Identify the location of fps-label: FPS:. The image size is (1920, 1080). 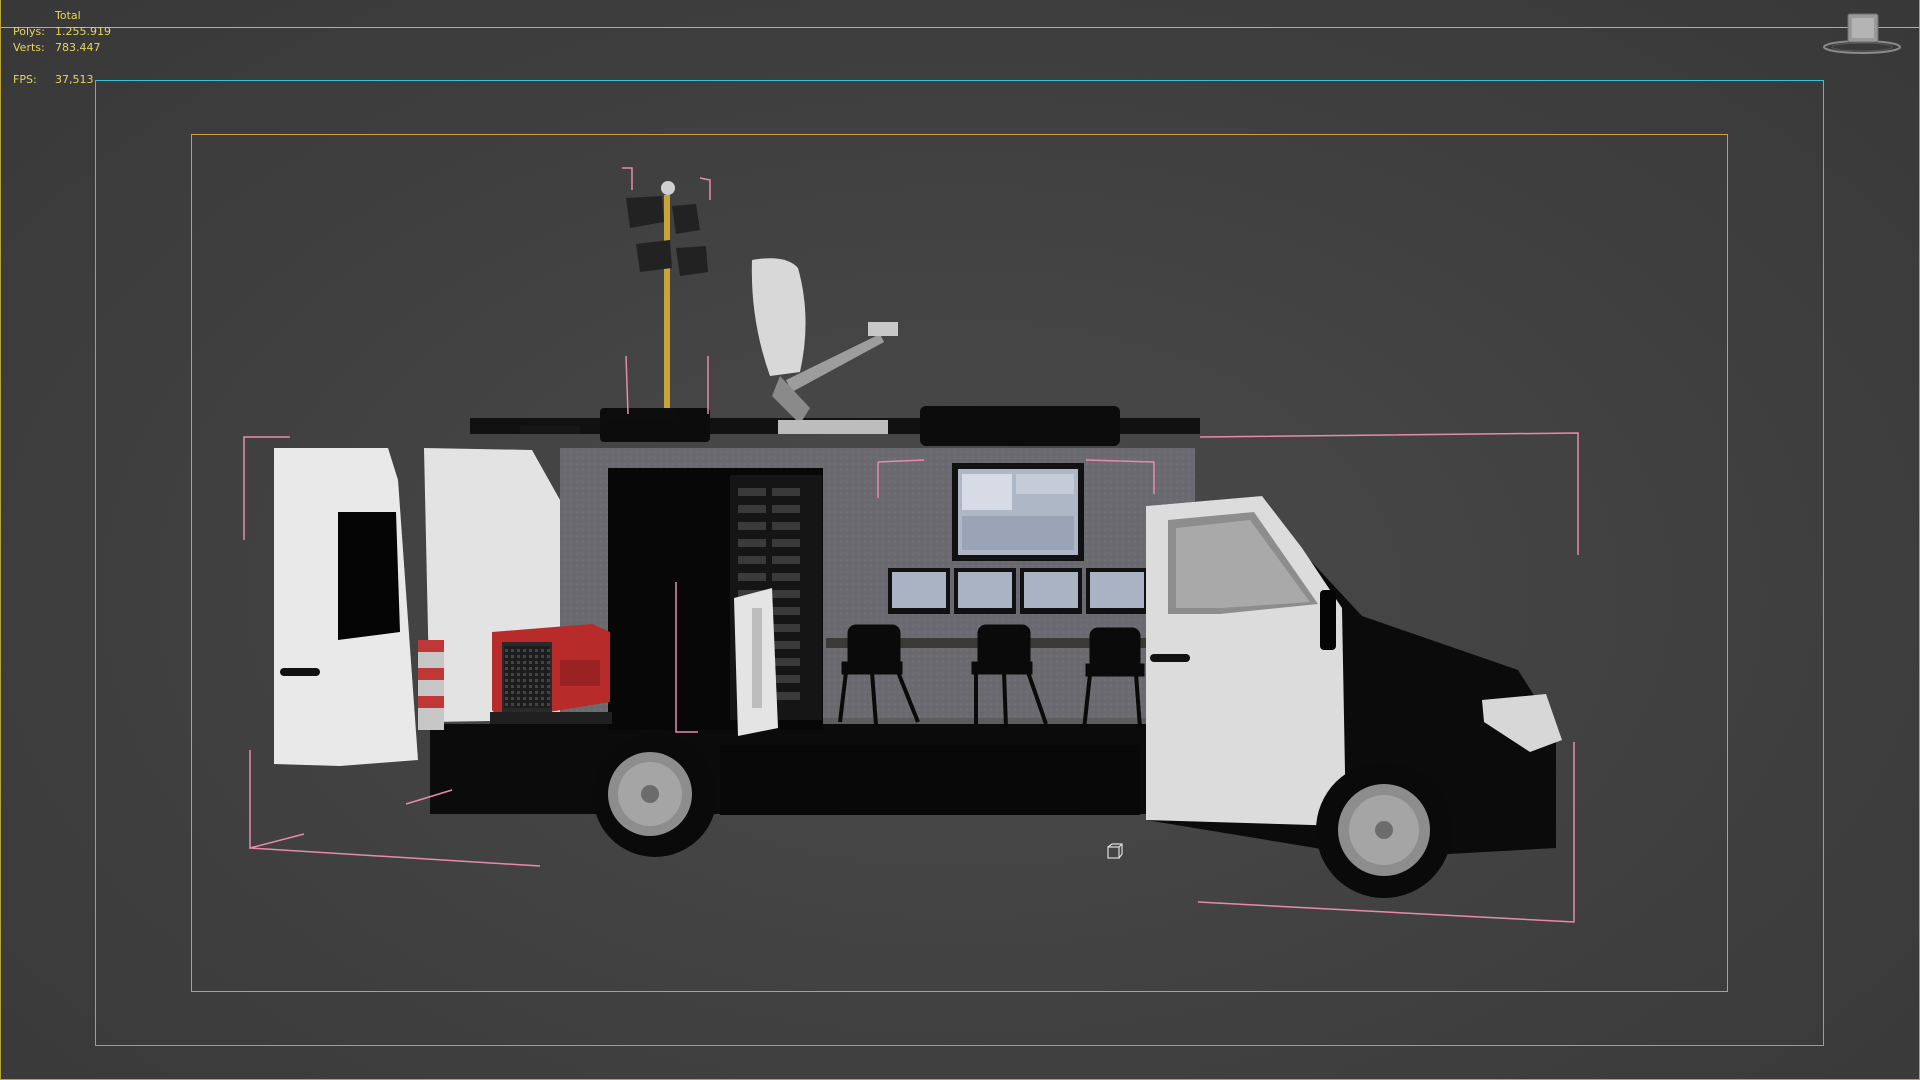
(25, 79).